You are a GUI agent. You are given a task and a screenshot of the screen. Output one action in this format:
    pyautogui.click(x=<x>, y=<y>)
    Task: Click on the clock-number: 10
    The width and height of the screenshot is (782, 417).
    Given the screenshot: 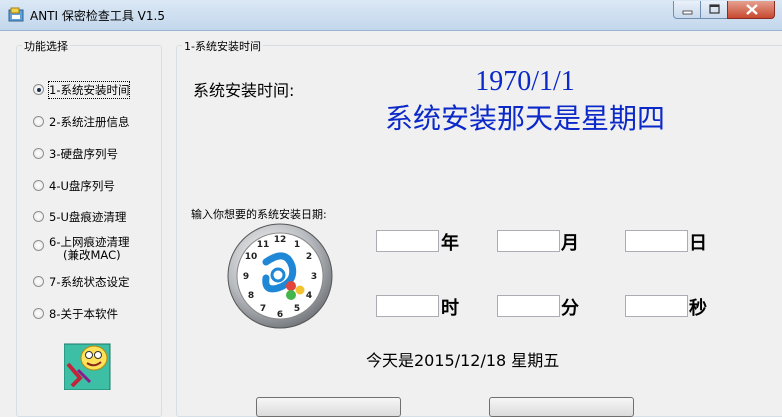 What is the action you would take?
    pyautogui.click(x=251, y=257)
    